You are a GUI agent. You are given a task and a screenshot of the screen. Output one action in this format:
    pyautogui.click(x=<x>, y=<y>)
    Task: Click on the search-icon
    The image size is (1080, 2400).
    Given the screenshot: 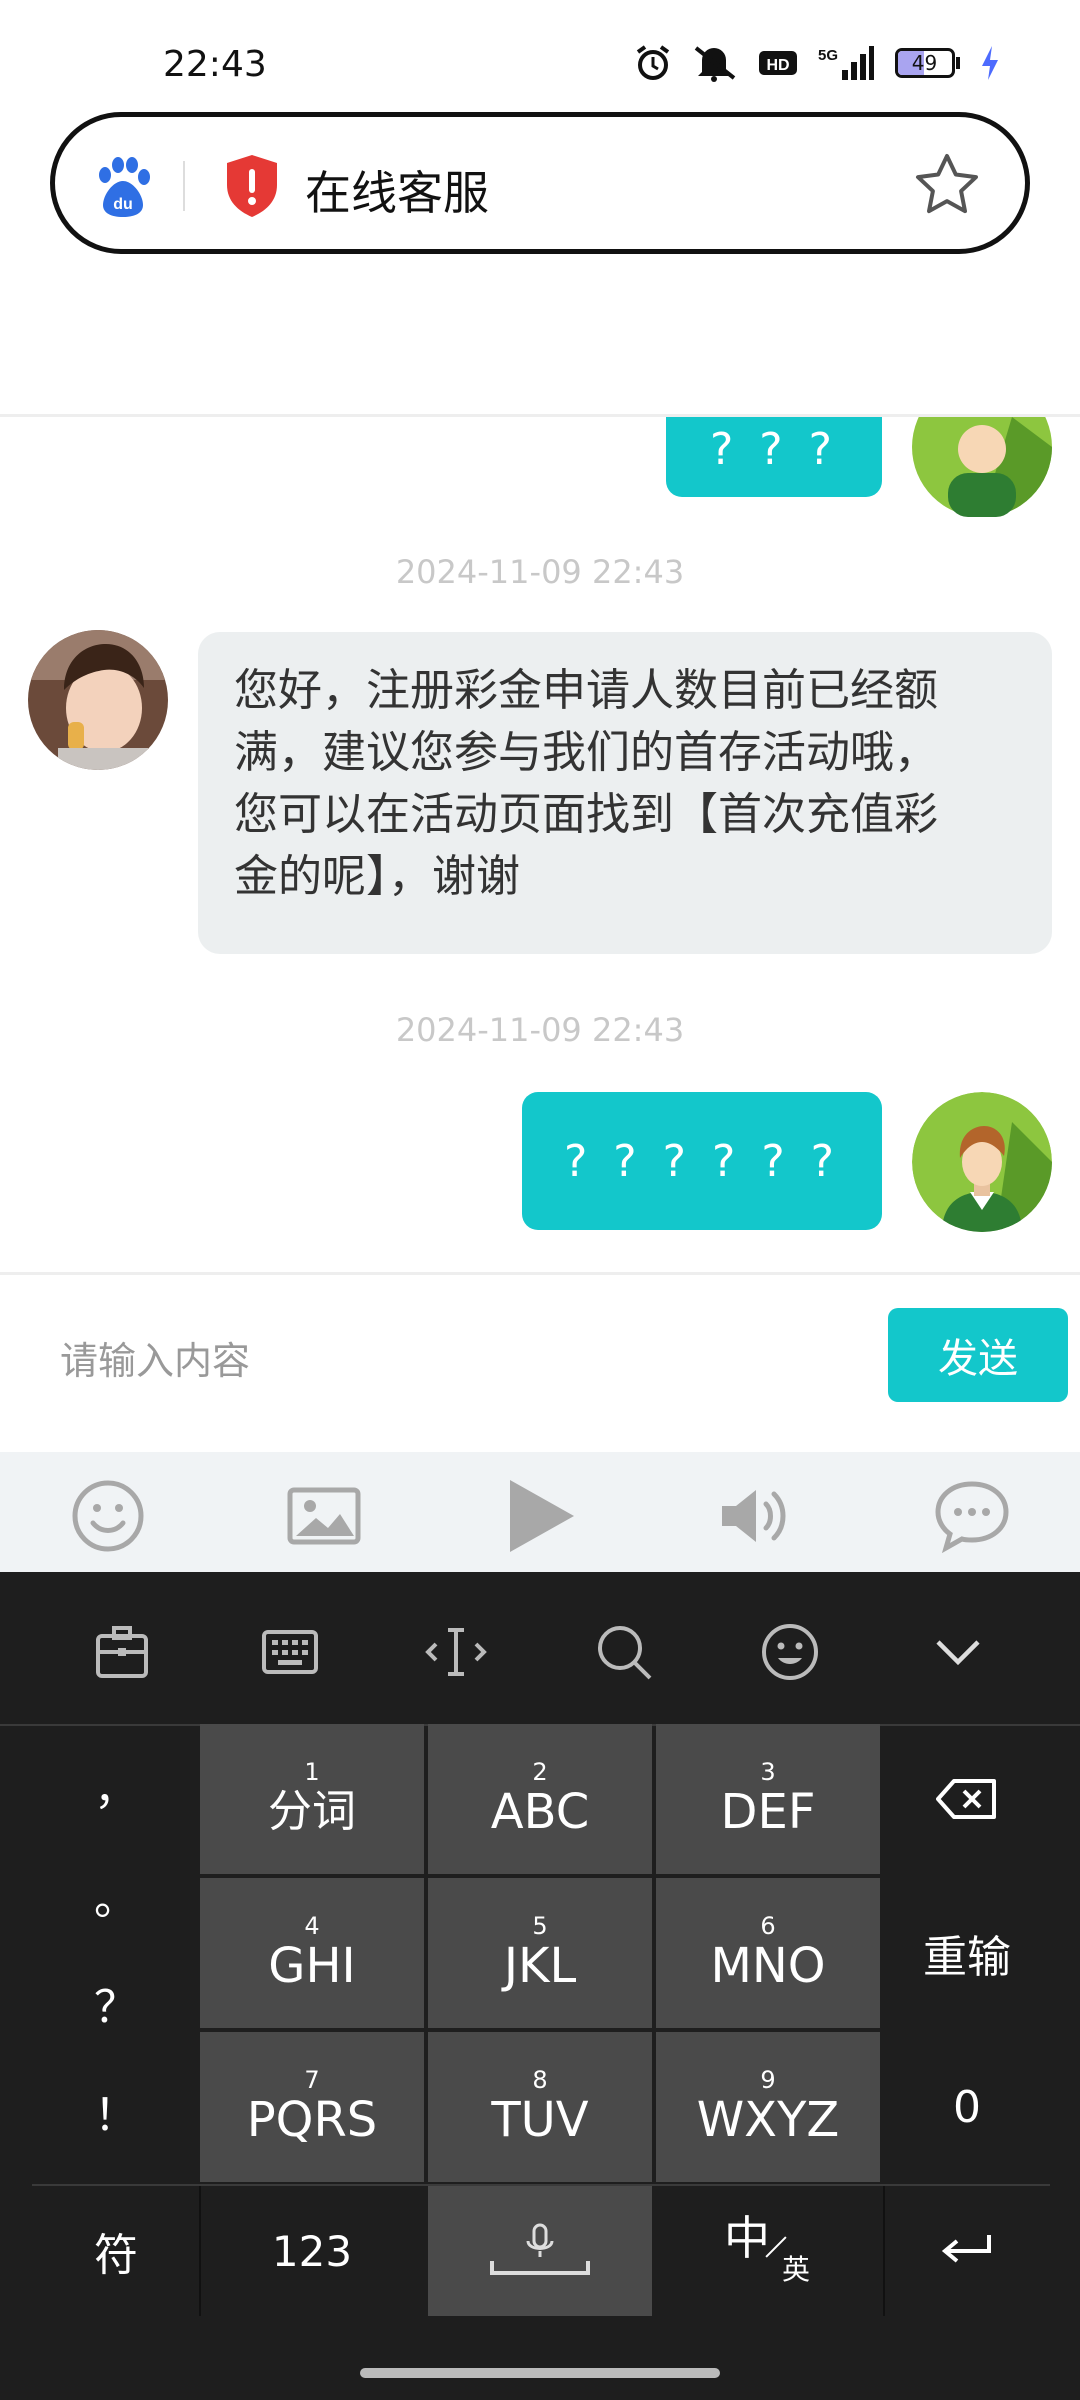 What is the action you would take?
    pyautogui.click(x=624, y=1652)
    